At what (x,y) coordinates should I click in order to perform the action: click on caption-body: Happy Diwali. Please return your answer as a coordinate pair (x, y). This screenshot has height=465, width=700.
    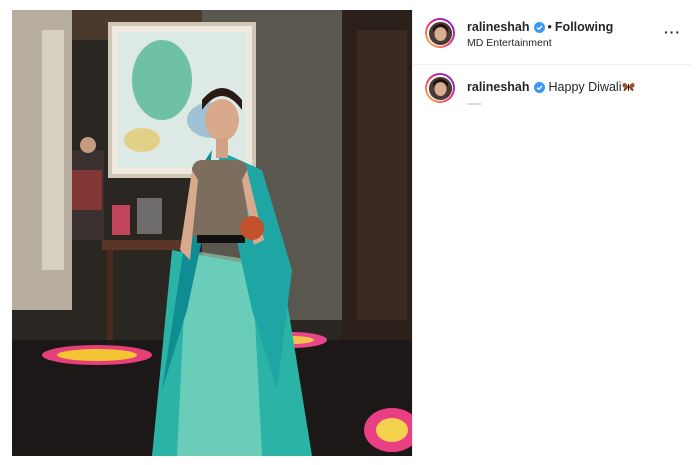
    Looking at the image, I should click on (585, 87).